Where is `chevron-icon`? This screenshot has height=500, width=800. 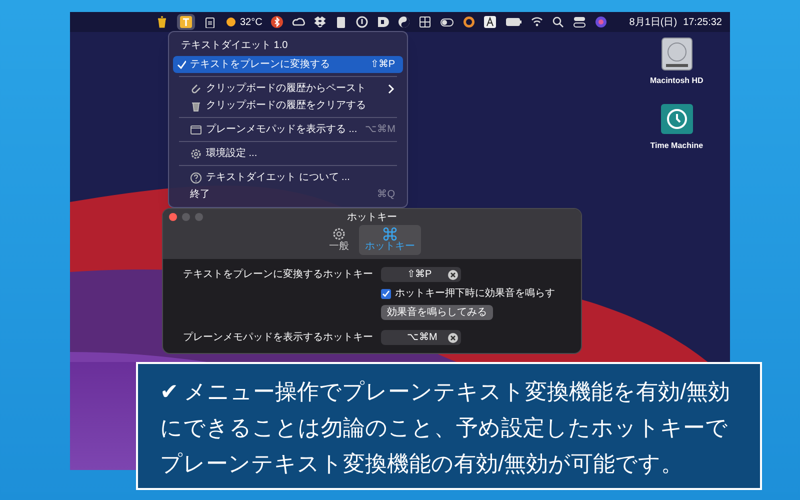
chevron-icon is located at coordinates (391, 89).